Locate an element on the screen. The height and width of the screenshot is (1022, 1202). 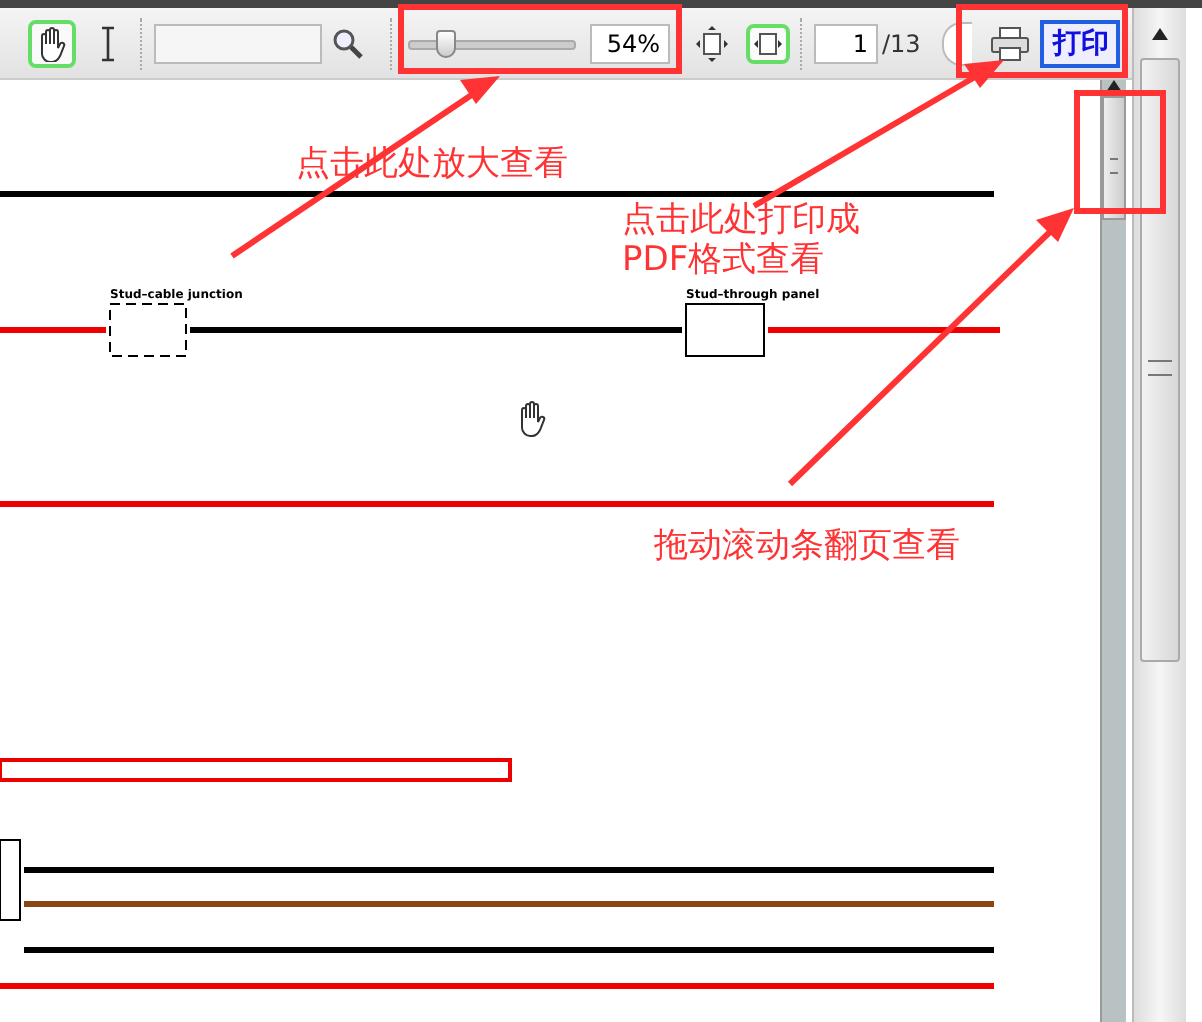
search-field is located at coordinates (238, 43).